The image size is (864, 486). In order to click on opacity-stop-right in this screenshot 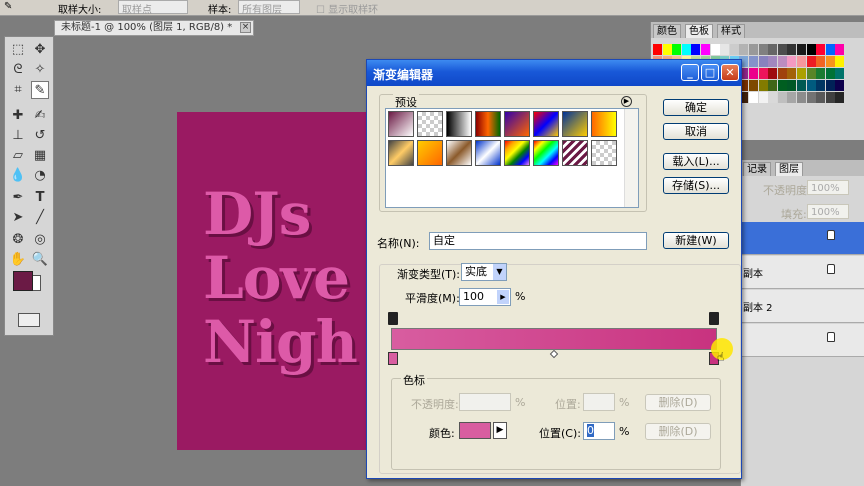, I will do `click(714, 318)`.